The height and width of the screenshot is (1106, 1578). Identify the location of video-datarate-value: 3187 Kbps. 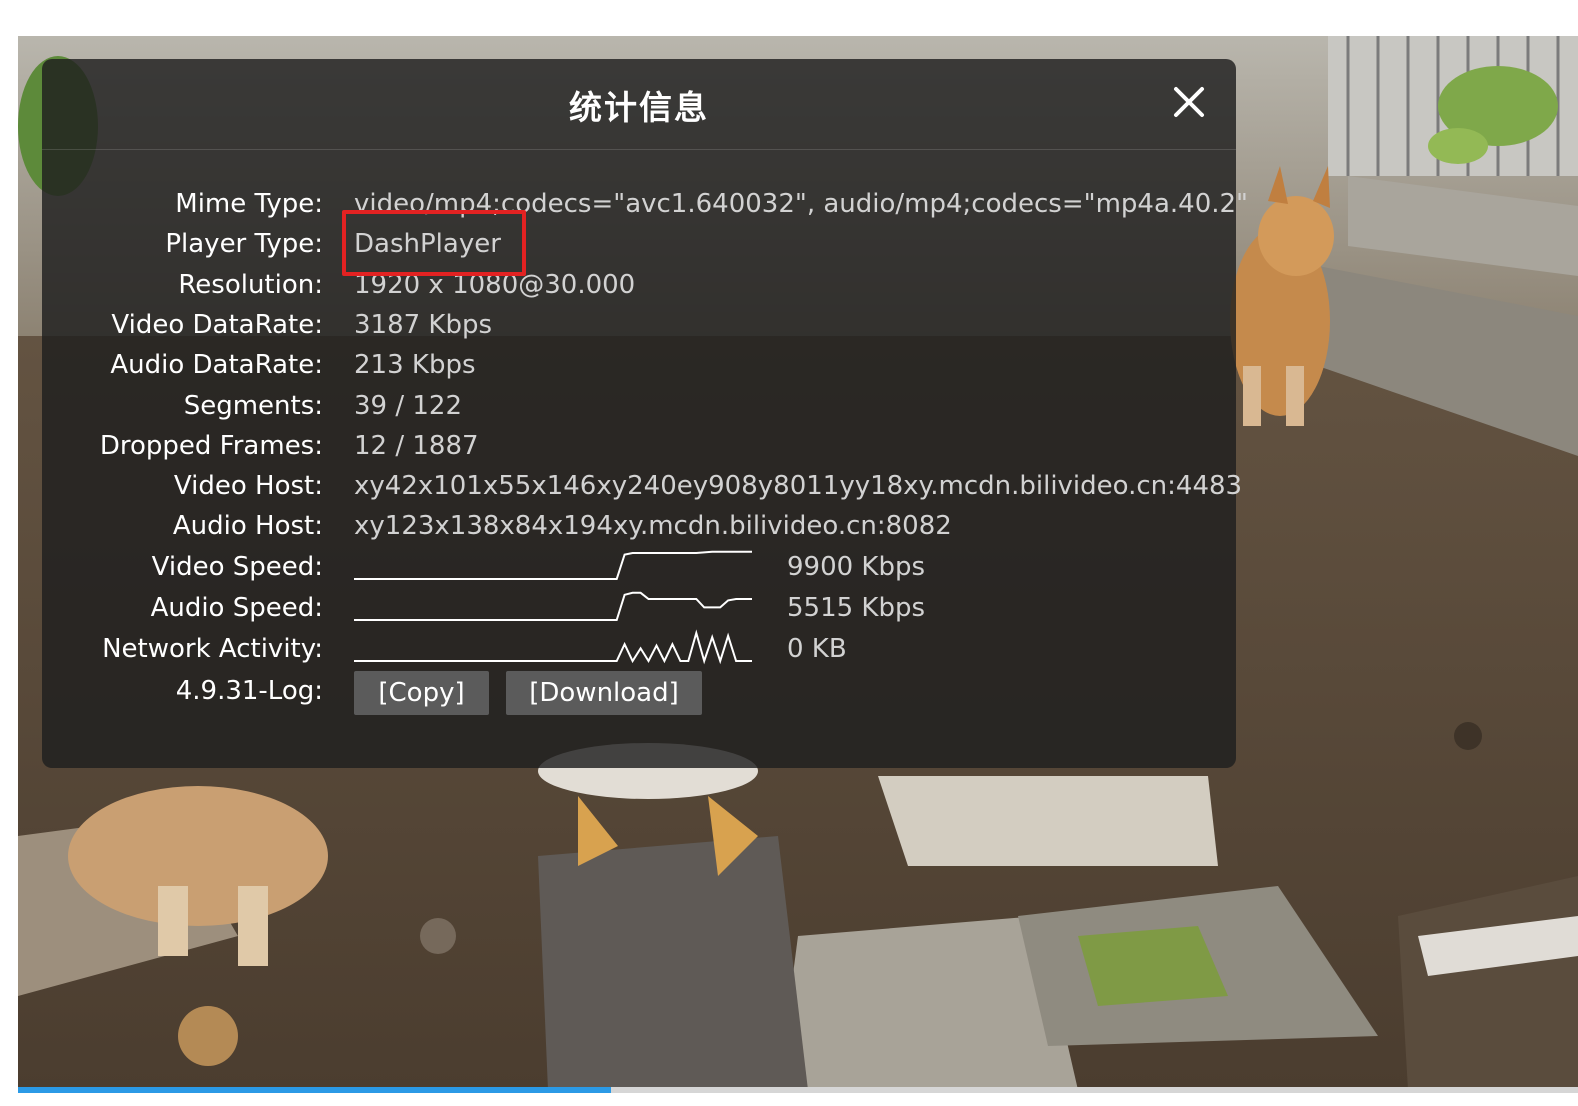
(423, 325).